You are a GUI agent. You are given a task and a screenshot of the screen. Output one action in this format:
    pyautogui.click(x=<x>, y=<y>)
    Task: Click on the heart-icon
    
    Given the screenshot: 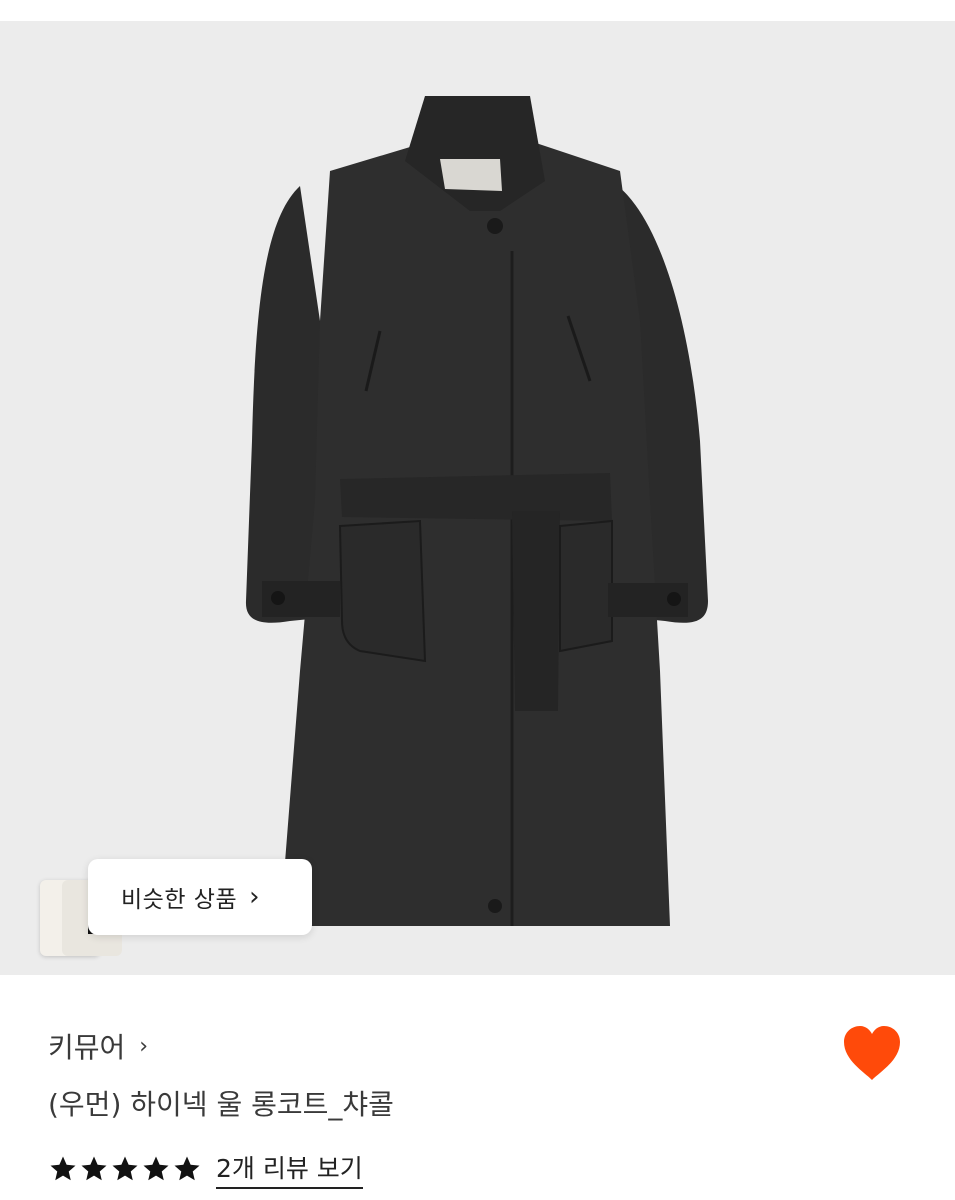 What is the action you would take?
    pyautogui.click(x=872, y=1053)
    